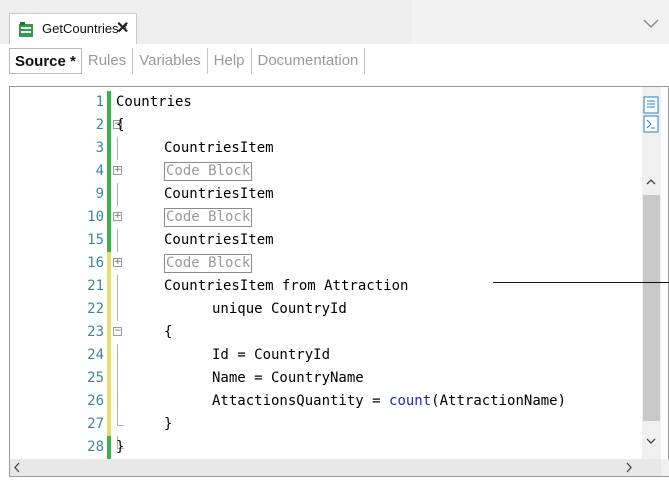 The height and width of the screenshot is (483, 669). Describe the element at coordinates (170, 61) in the screenshot. I see `tab-variables: Variables` at that location.